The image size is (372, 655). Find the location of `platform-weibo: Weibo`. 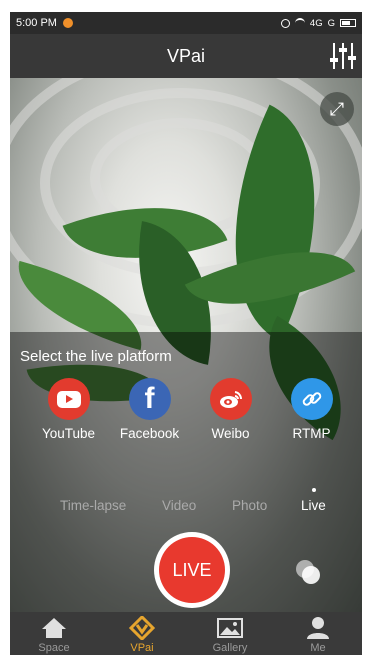

platform-weibo: Weibo is located at coordinates (230, 409).